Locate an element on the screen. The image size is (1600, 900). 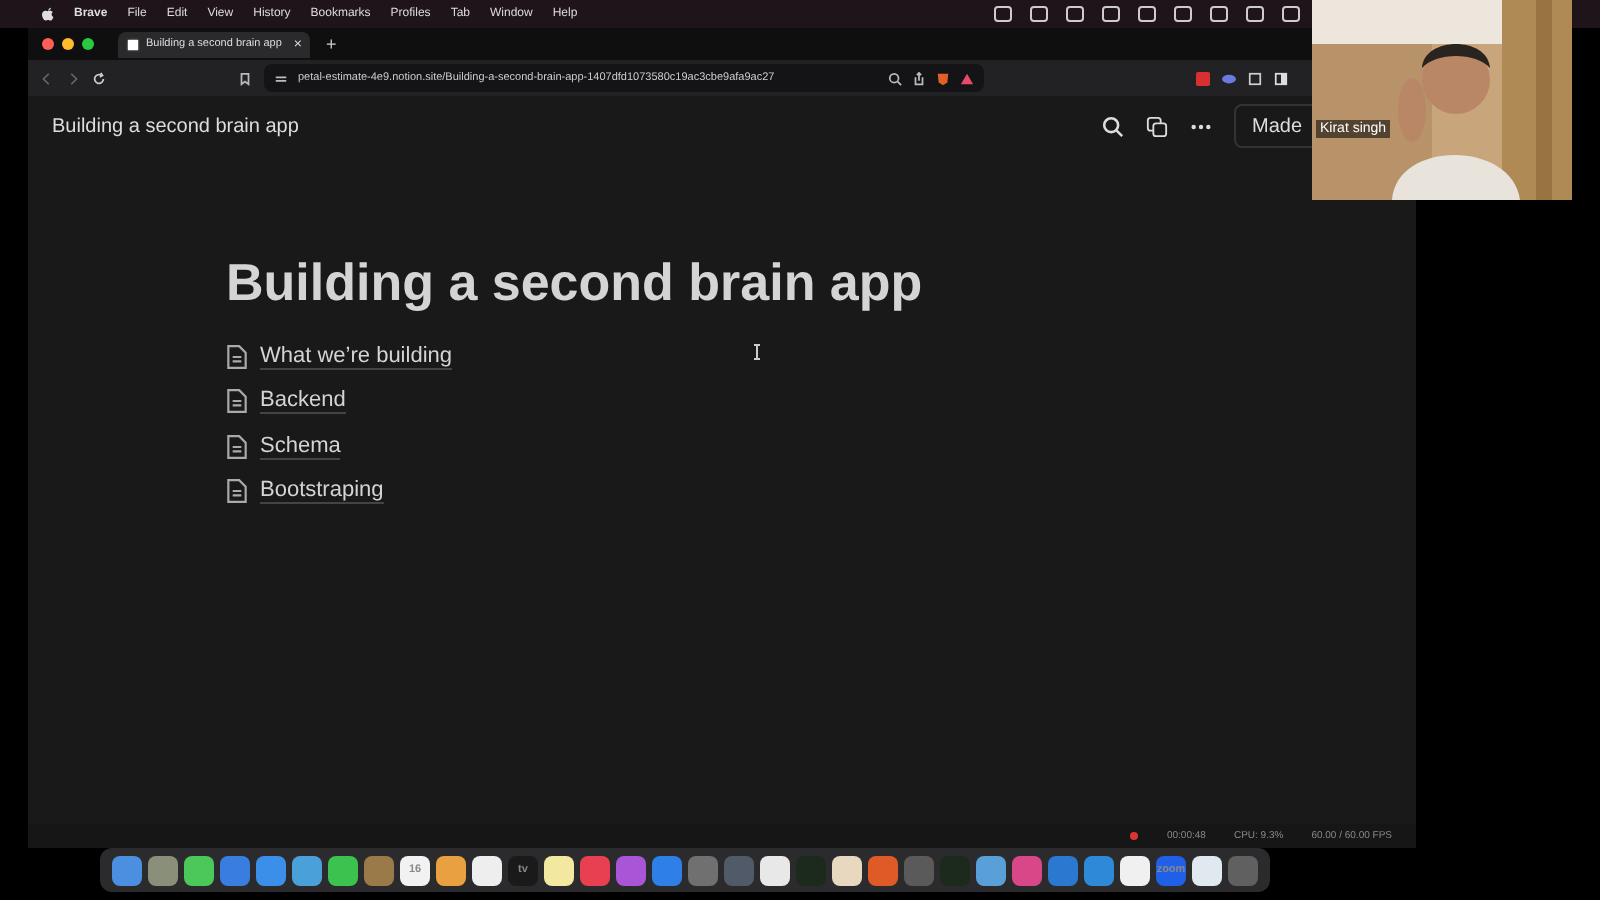
page-breadcrumb: Building a second brain app is located at coordinates (175, 126).